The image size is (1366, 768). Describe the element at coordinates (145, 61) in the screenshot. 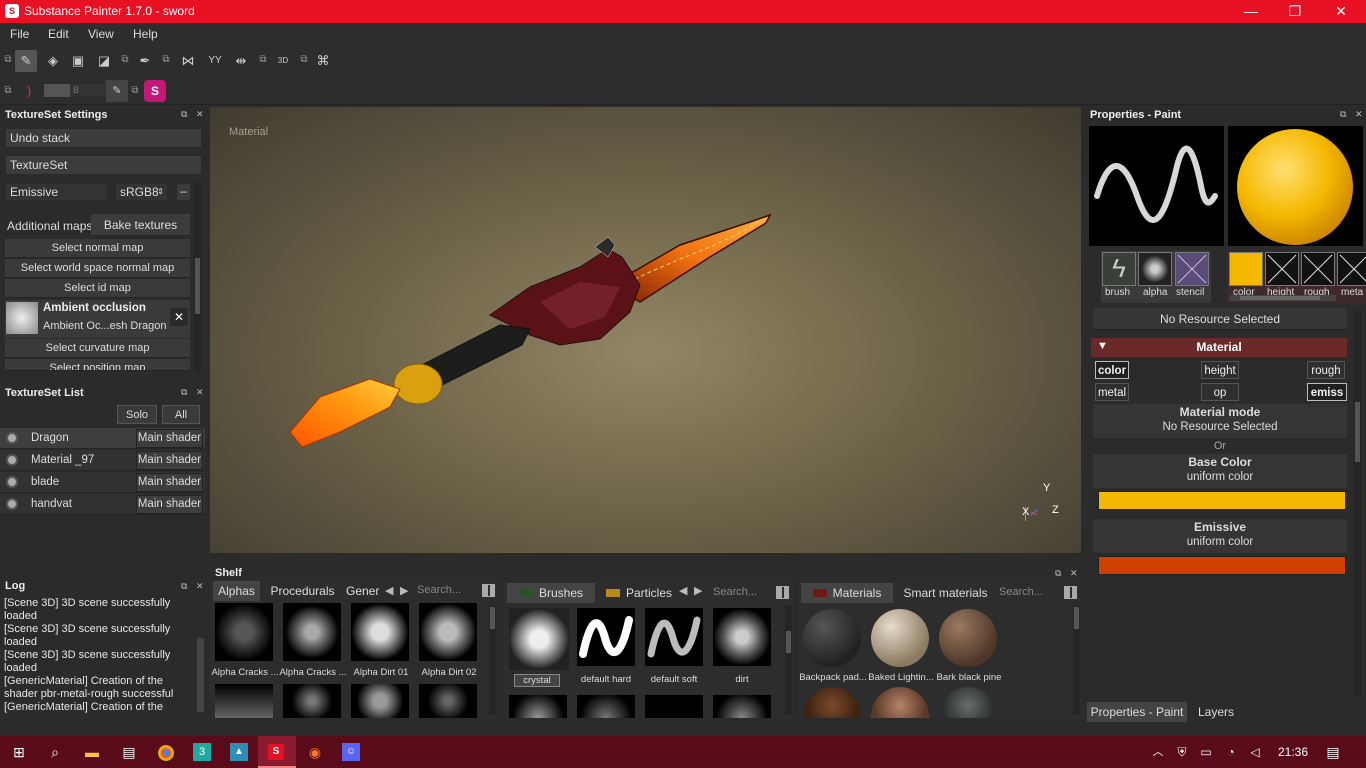

I see `color-picker-icon: ✒` at that location.